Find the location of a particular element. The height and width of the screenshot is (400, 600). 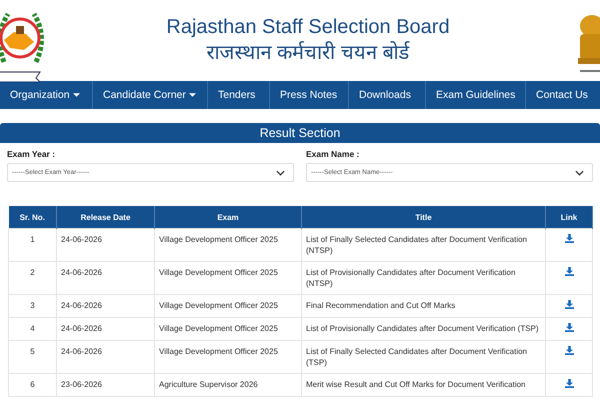

column-header: Sr. No. is located at coordinates (32, 217).